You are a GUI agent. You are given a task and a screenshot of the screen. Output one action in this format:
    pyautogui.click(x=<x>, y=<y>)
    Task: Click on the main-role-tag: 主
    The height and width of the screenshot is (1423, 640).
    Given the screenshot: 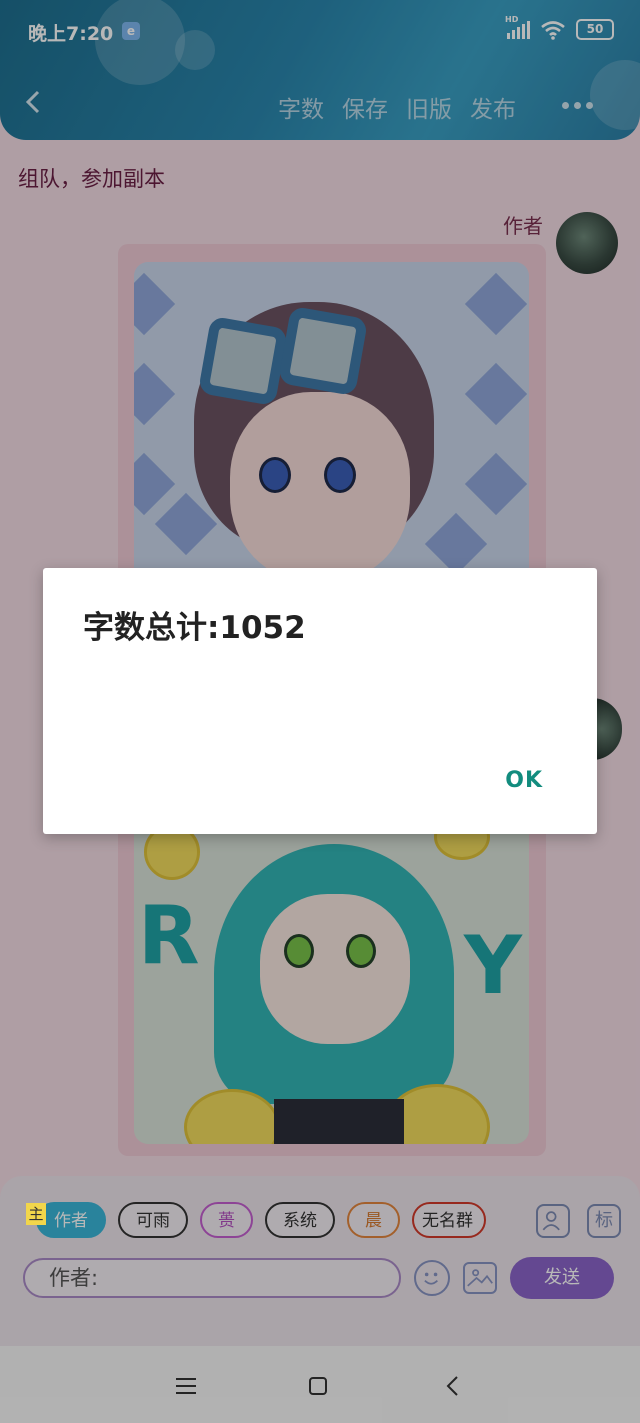 What is the action you would take?
    pyautogui.click(x=36, y=1214)
    